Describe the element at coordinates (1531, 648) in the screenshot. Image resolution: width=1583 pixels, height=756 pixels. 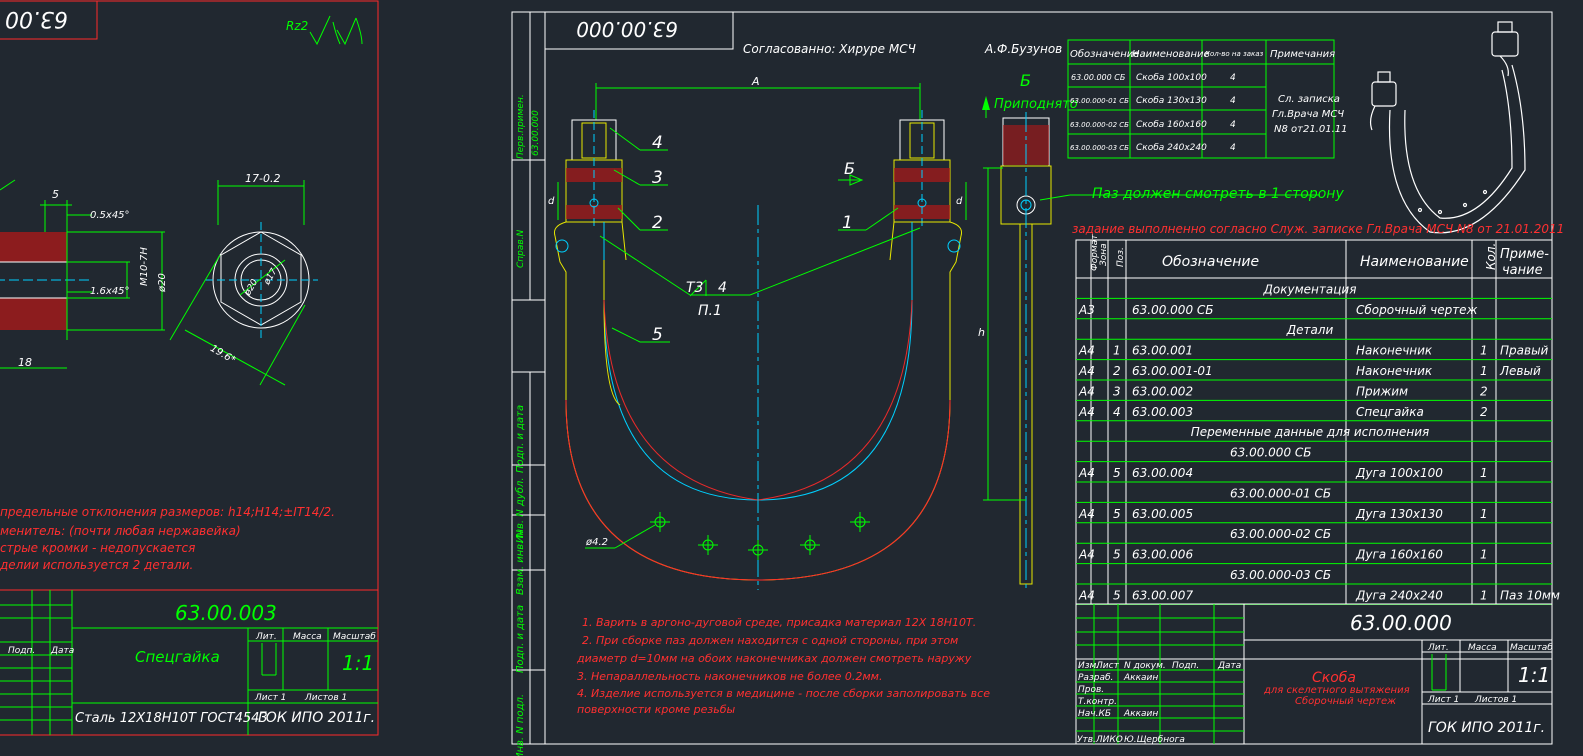
I see `svg-text: Масштаб` at that location.